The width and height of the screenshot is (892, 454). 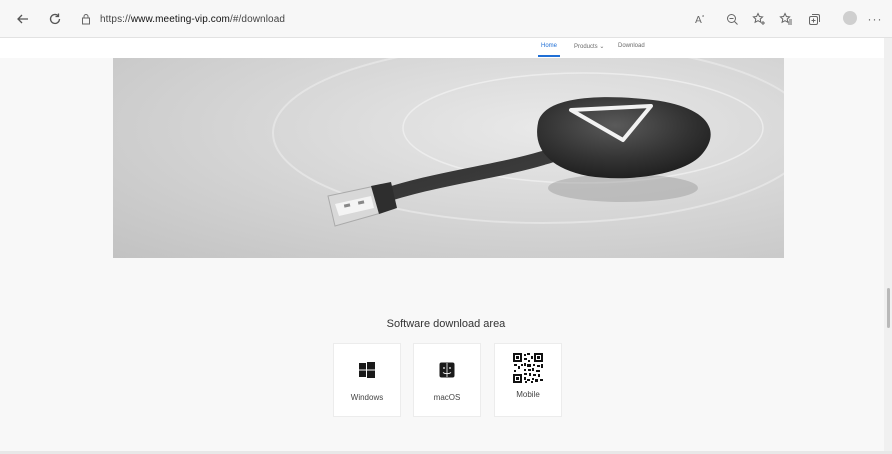 I want to click on qr-code-icon, so click(x=528, y=368).